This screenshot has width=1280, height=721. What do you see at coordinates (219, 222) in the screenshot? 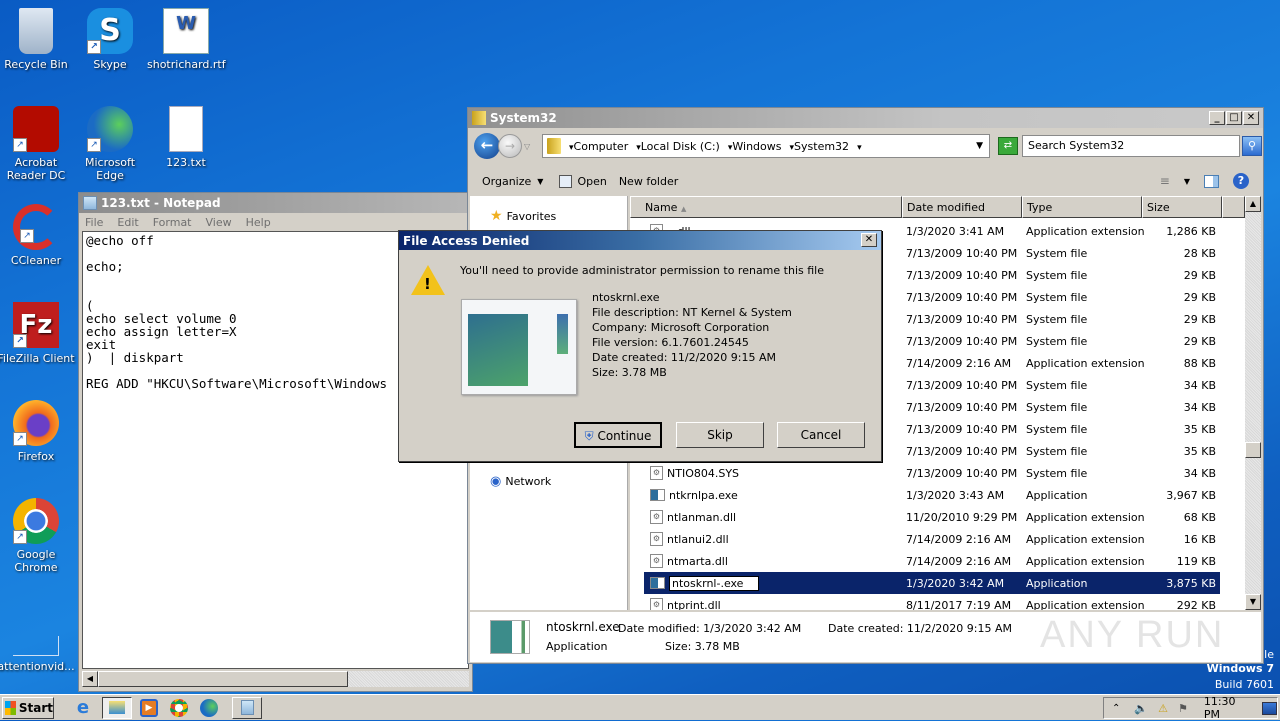
I see `menu-view: View` at bounding box center [219, 222].